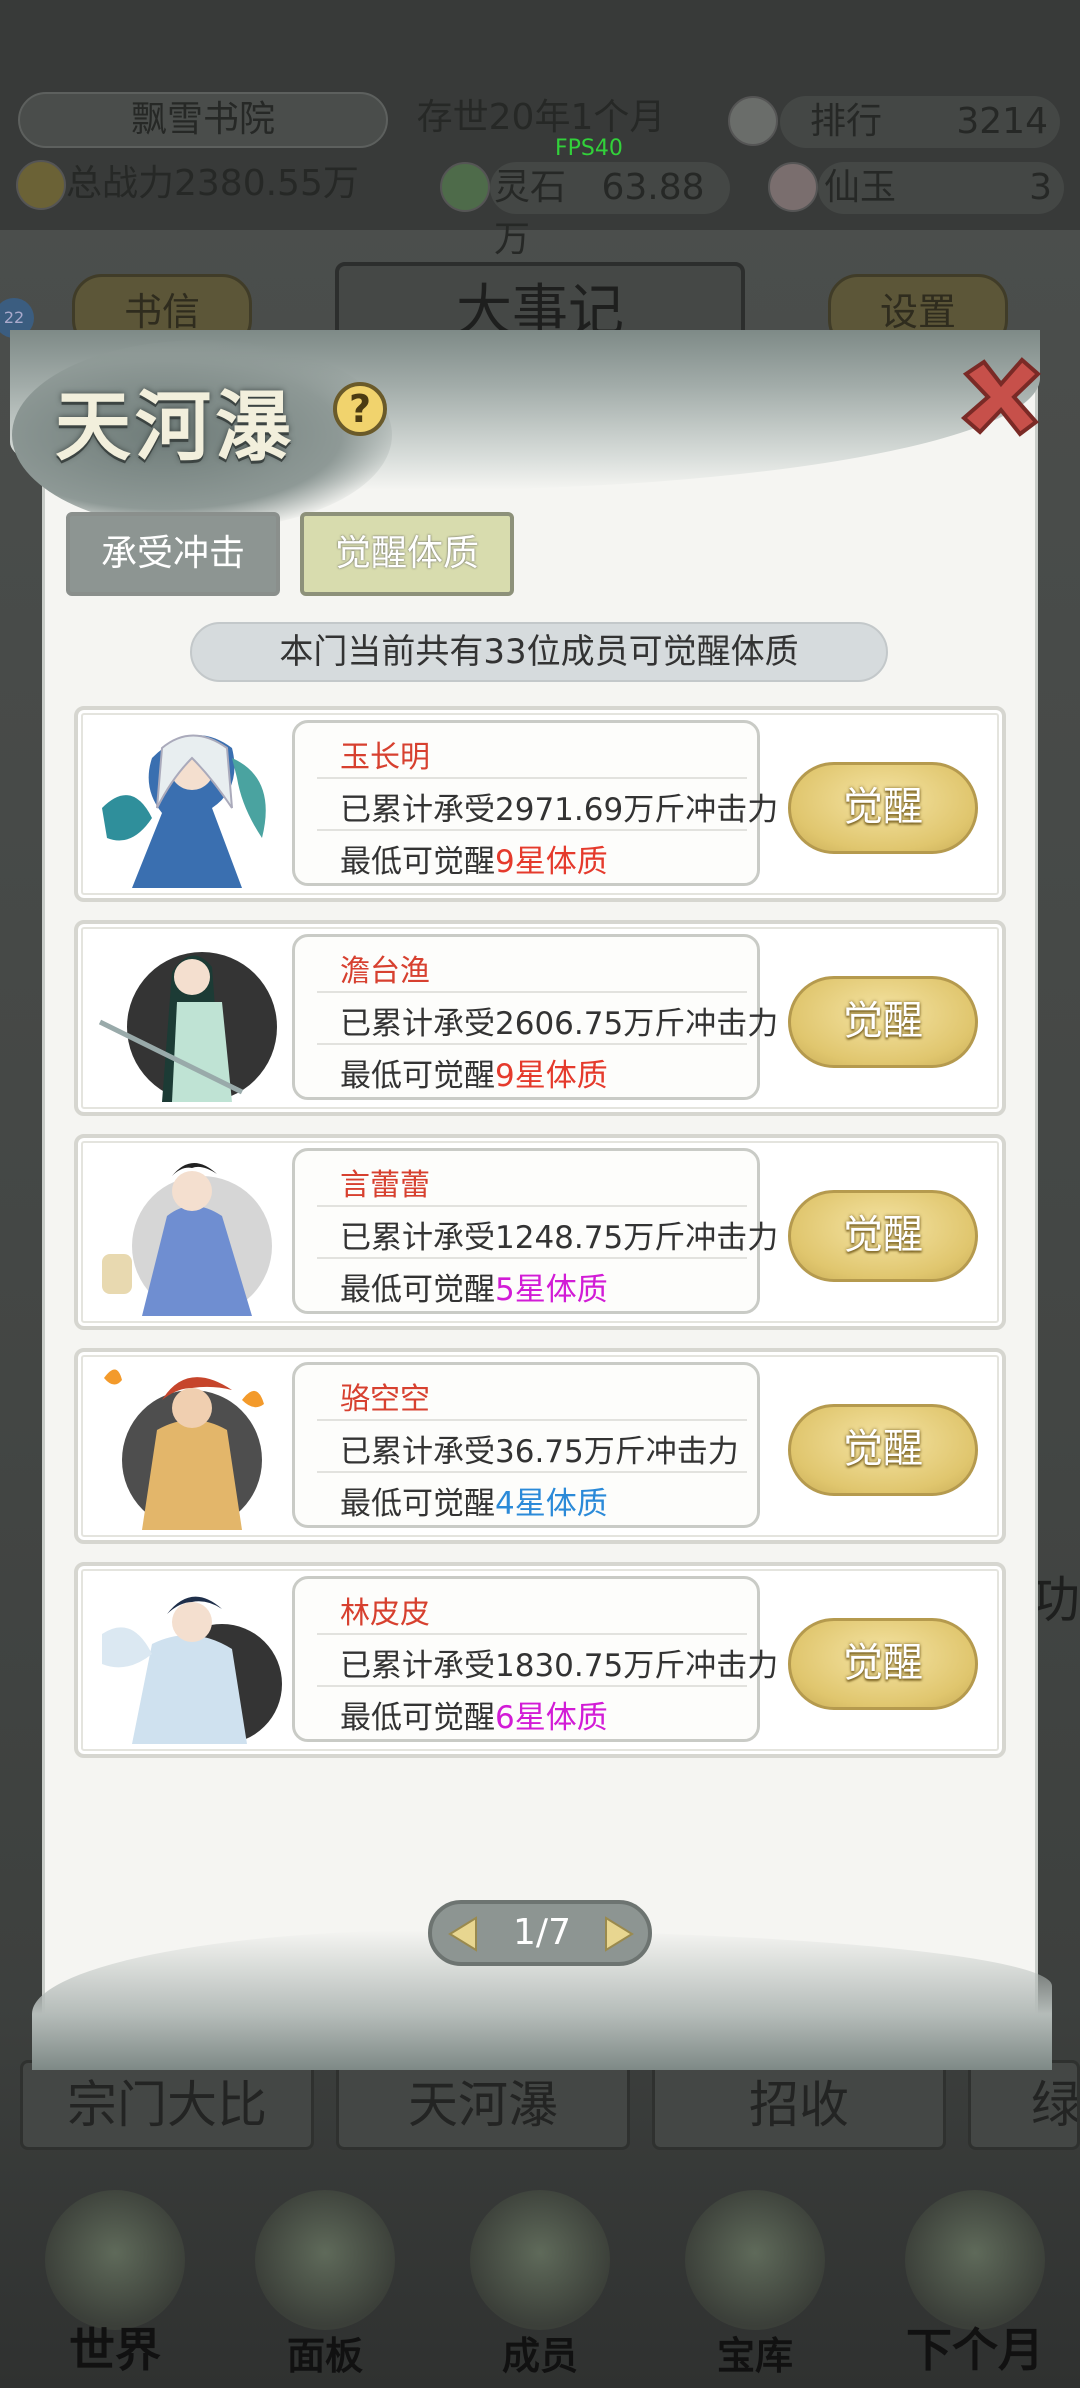  What do you see at coordinates (115, 2350) in the screenshot?
I see `nav-world-label: 世界` at bounding box center [115, 2350].